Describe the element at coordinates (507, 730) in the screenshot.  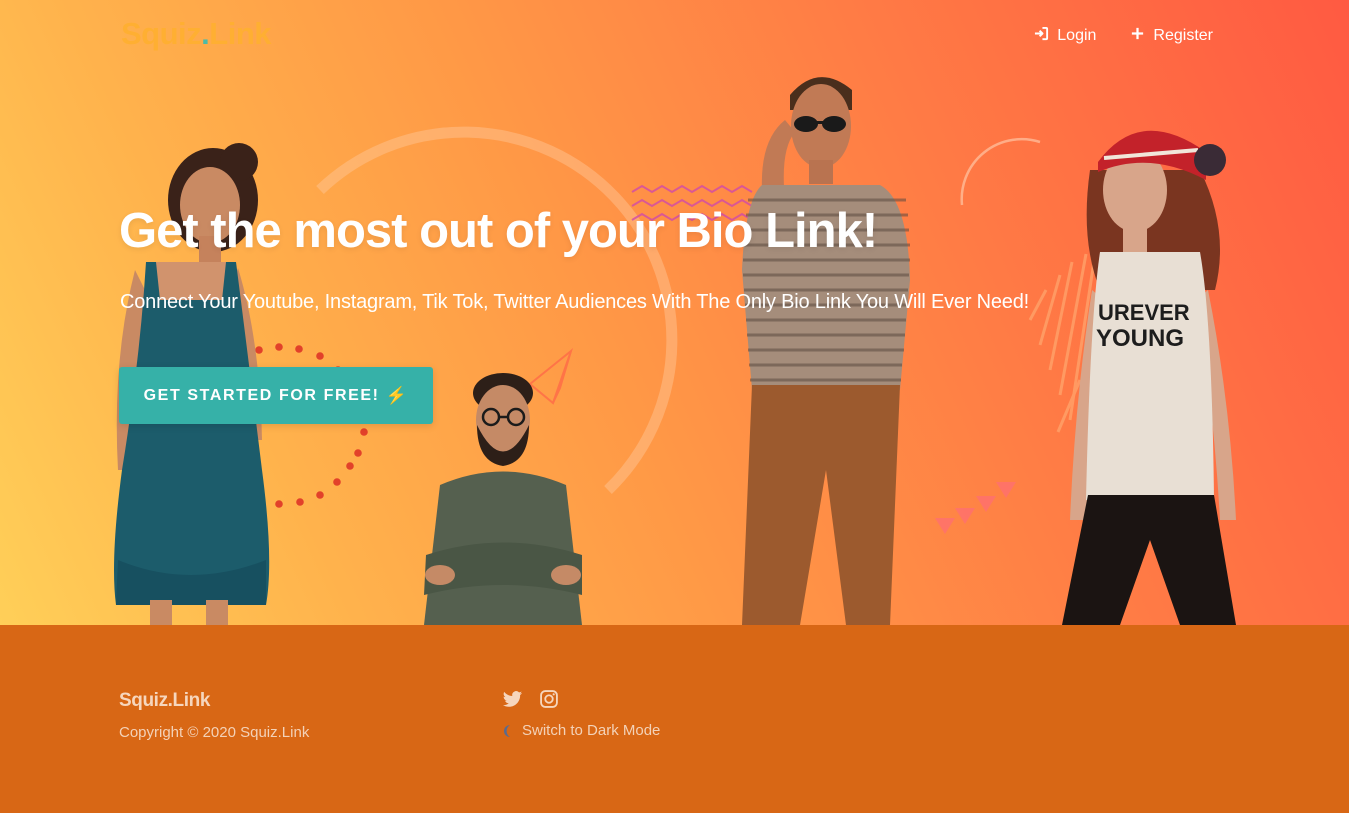
I see `moon-icon` at that location.